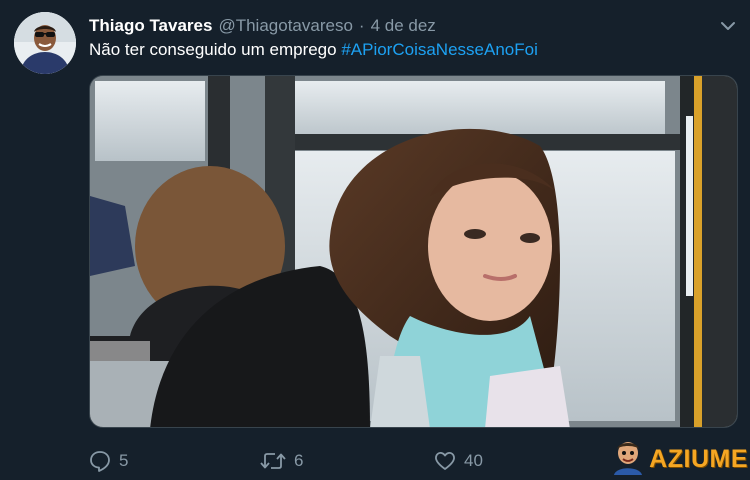 Image resolution: width=750 pixels, height=480 pixels. I want to click on reply-button: 5, so click(174, 461).